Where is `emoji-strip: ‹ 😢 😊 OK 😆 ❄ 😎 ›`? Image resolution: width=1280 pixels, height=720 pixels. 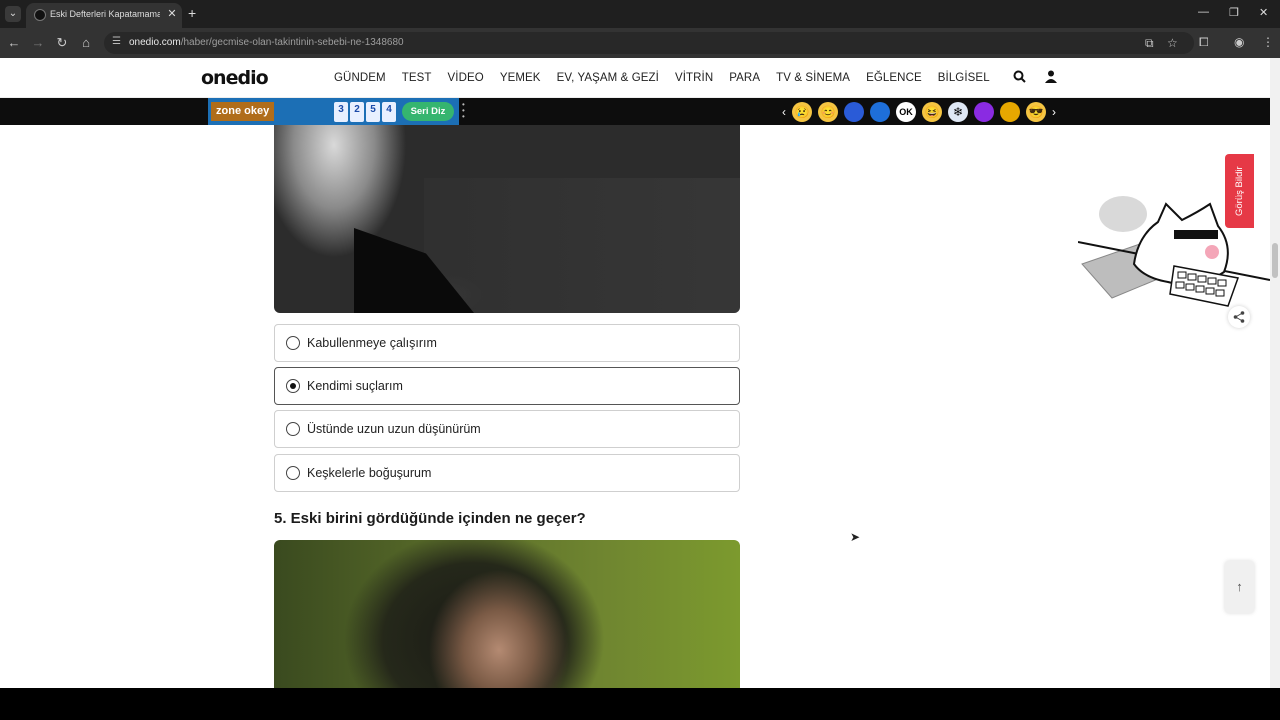 emoji-strip: ‹ 😢 😊 OK 😆 ❄ 😎 › is located at coordinates (919, 112).